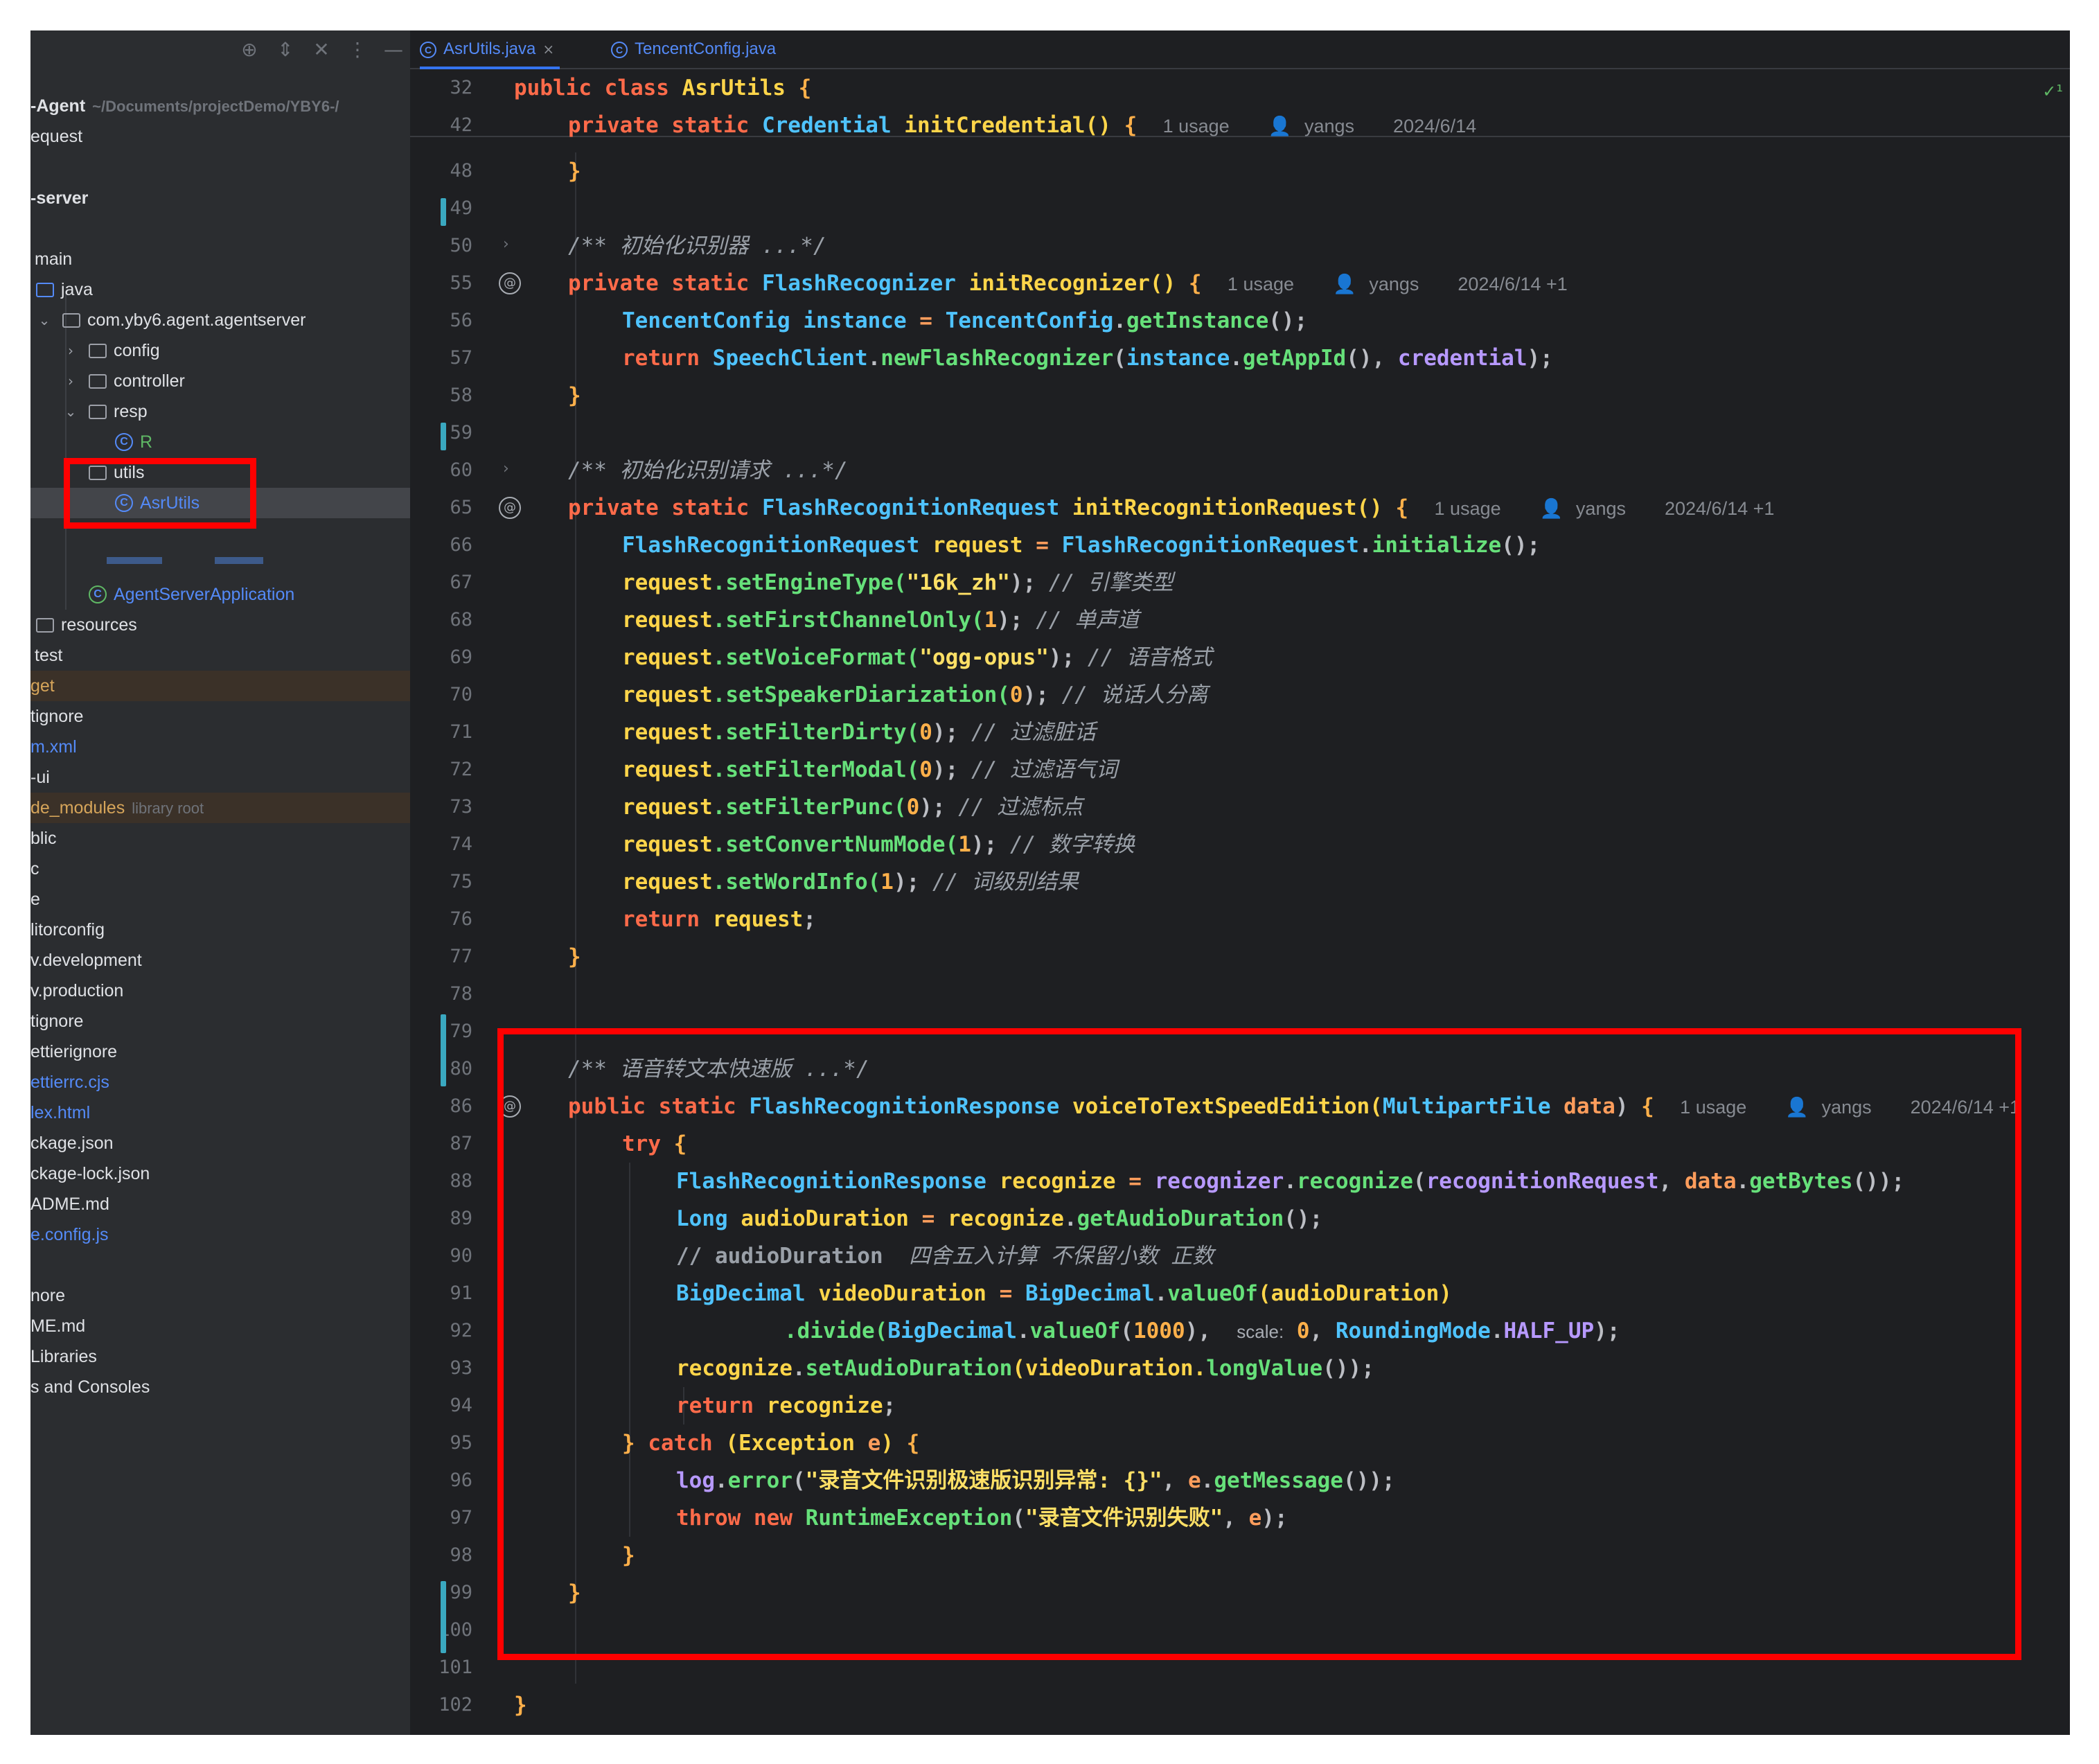 This screenshot has width=2099, height=1764. What do you see at coordinates (321, 50) in the screenshot?
I see `close-icon: ✕` at bounding box center [321, 50].